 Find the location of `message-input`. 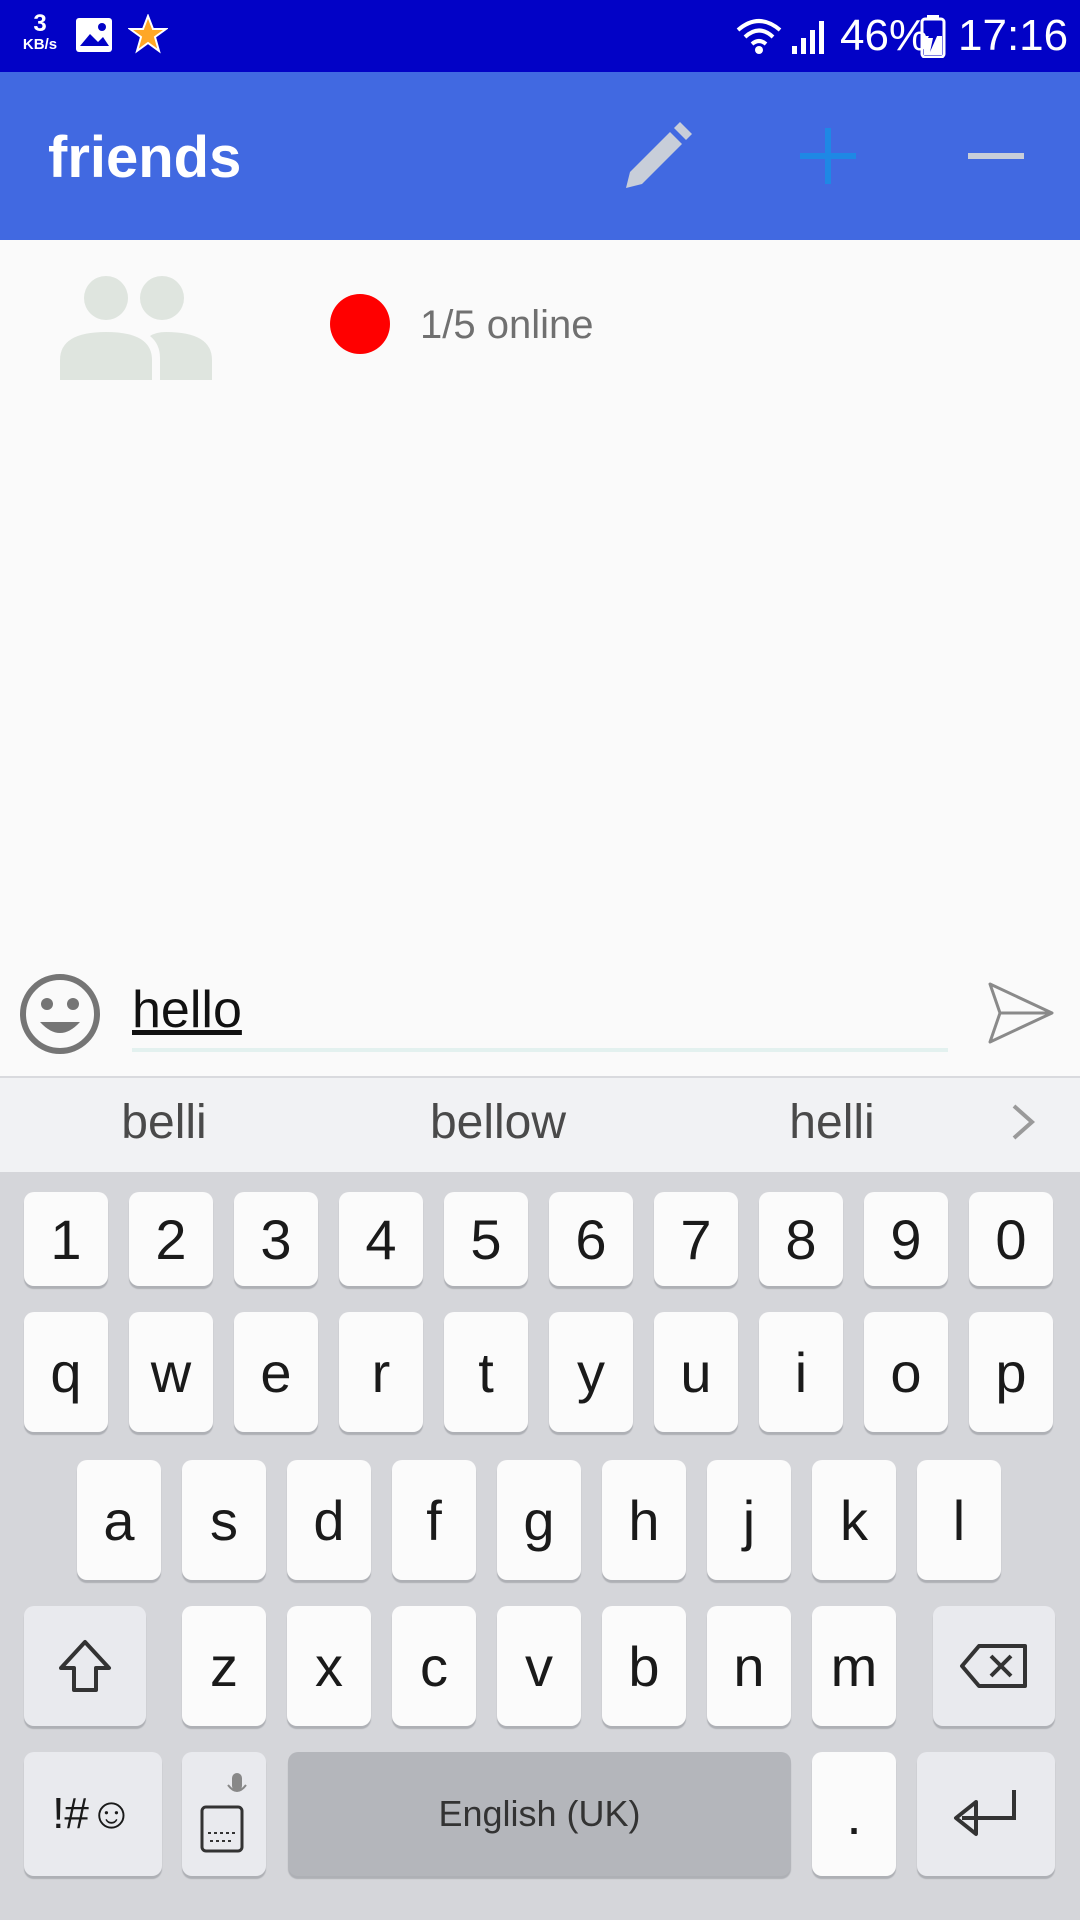

message-input is located at coordinates (540, 1010).